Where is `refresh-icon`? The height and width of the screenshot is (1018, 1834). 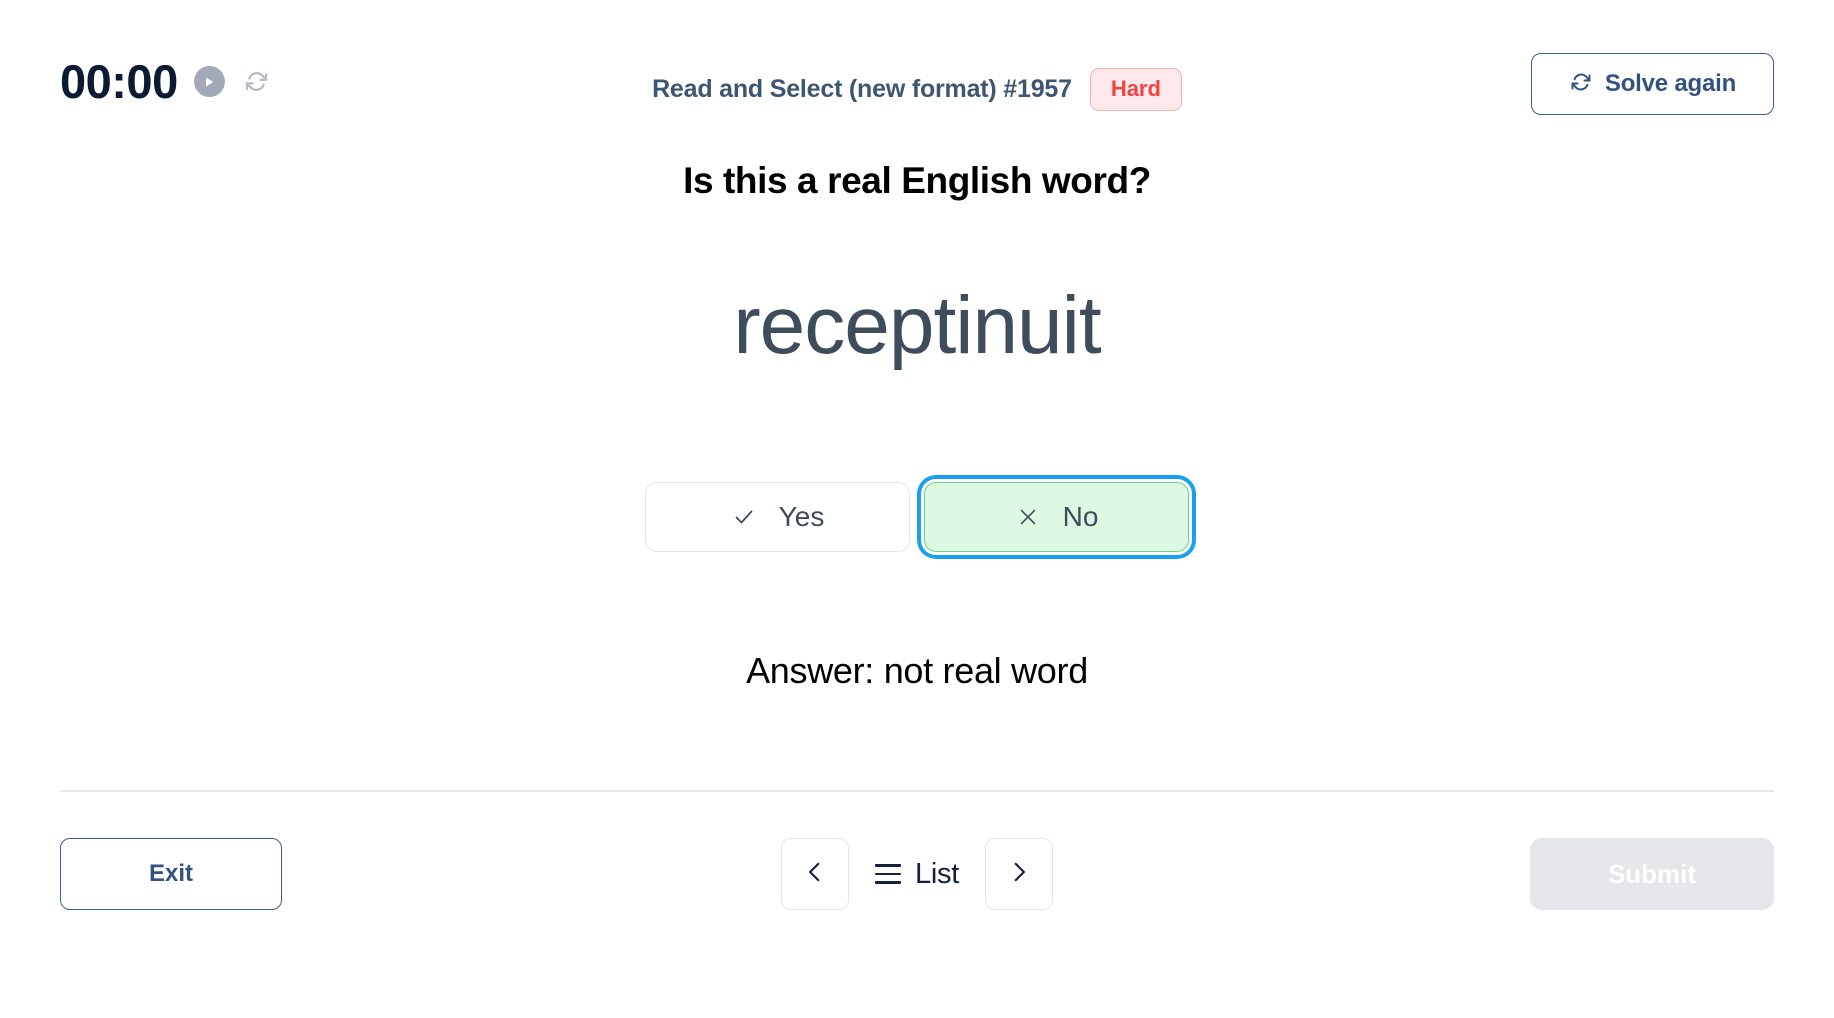 refresh-icon is located at coordinates (1581, 84).